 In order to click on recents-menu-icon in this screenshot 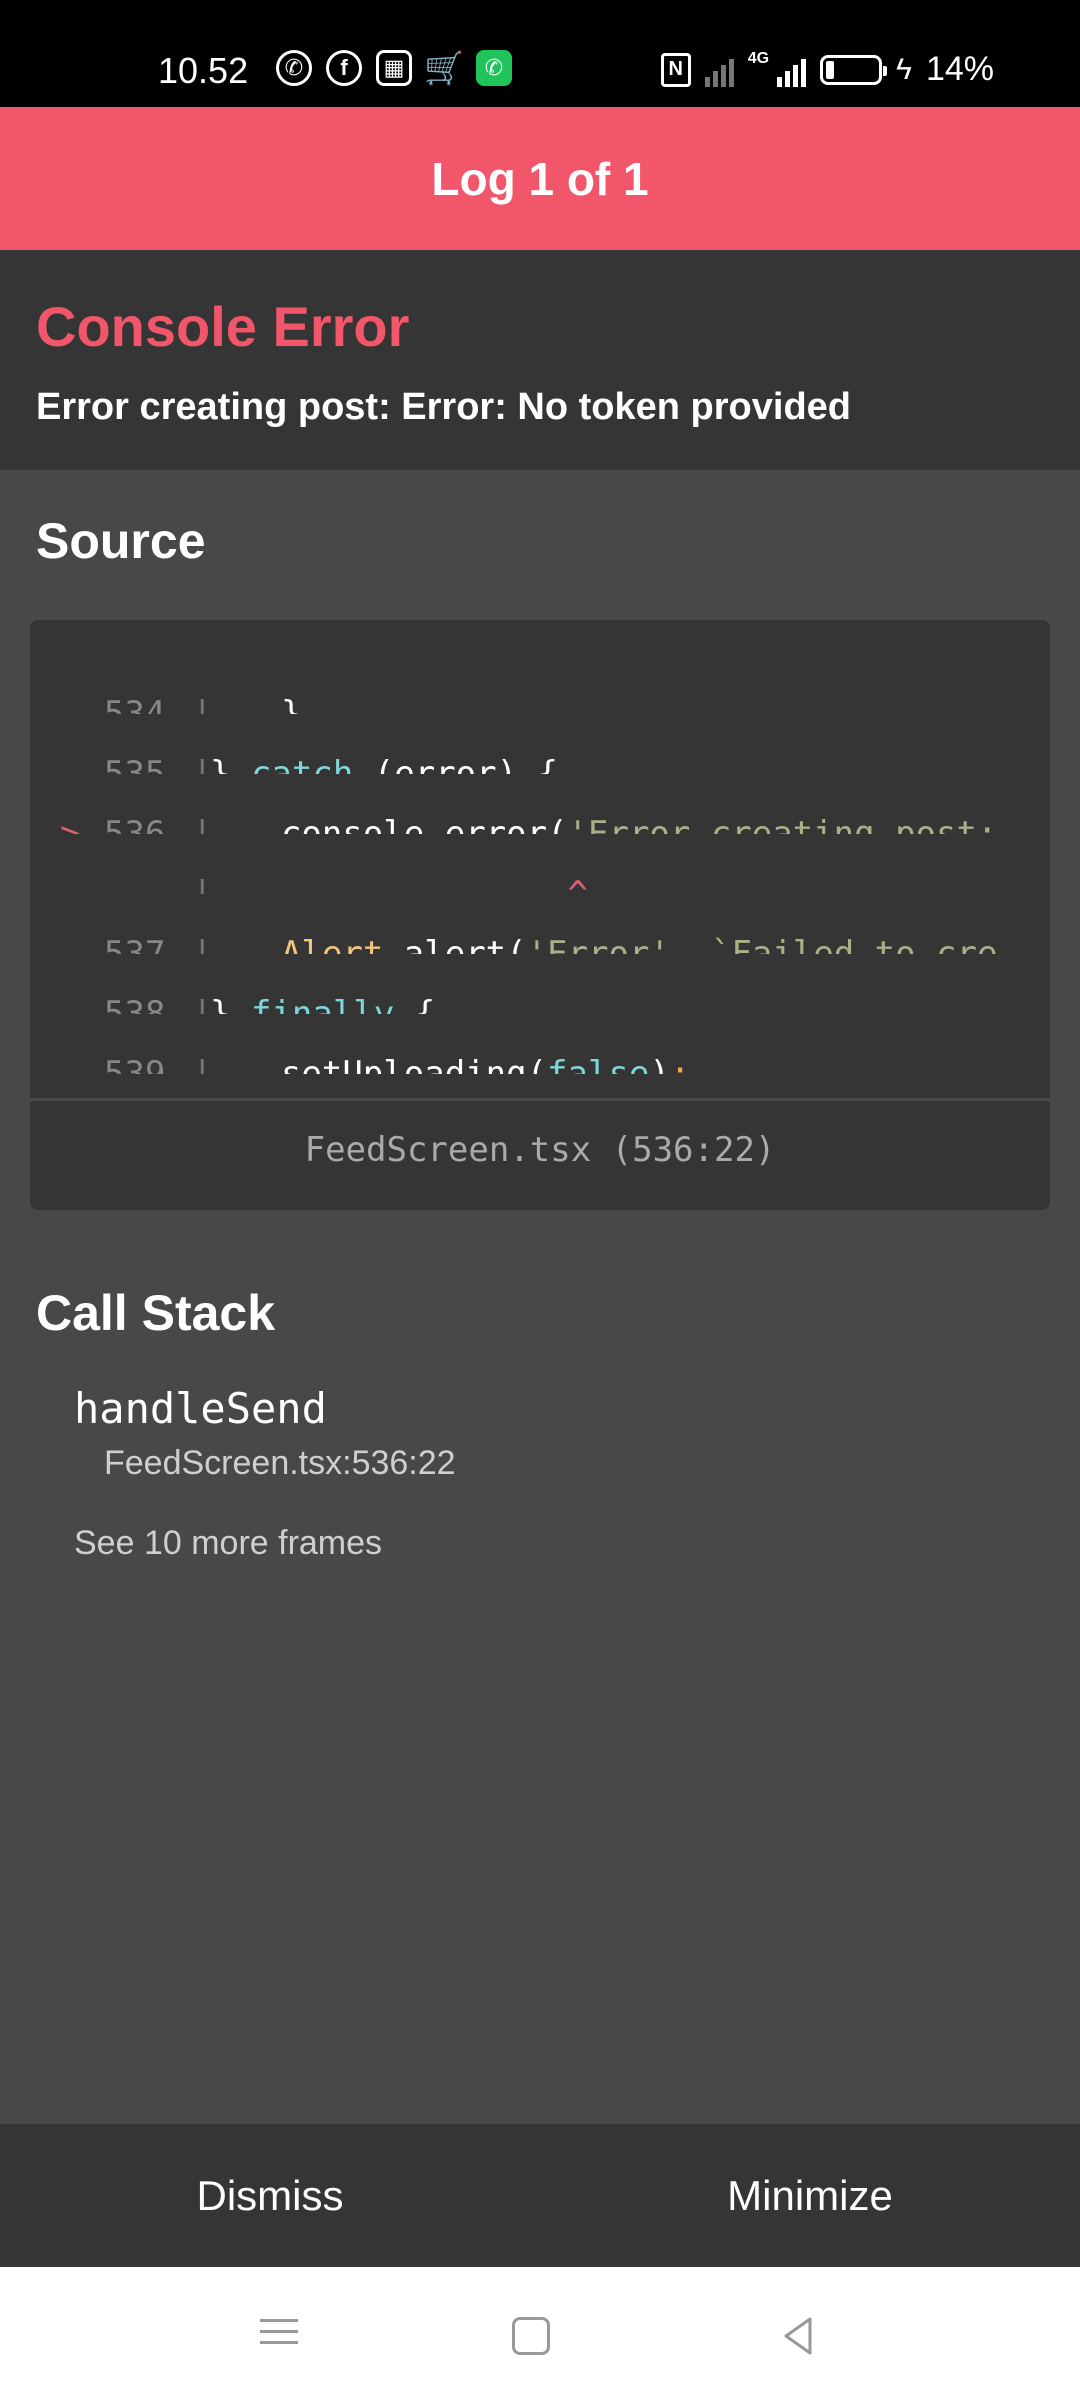, I will do `click(279, 2336)`.